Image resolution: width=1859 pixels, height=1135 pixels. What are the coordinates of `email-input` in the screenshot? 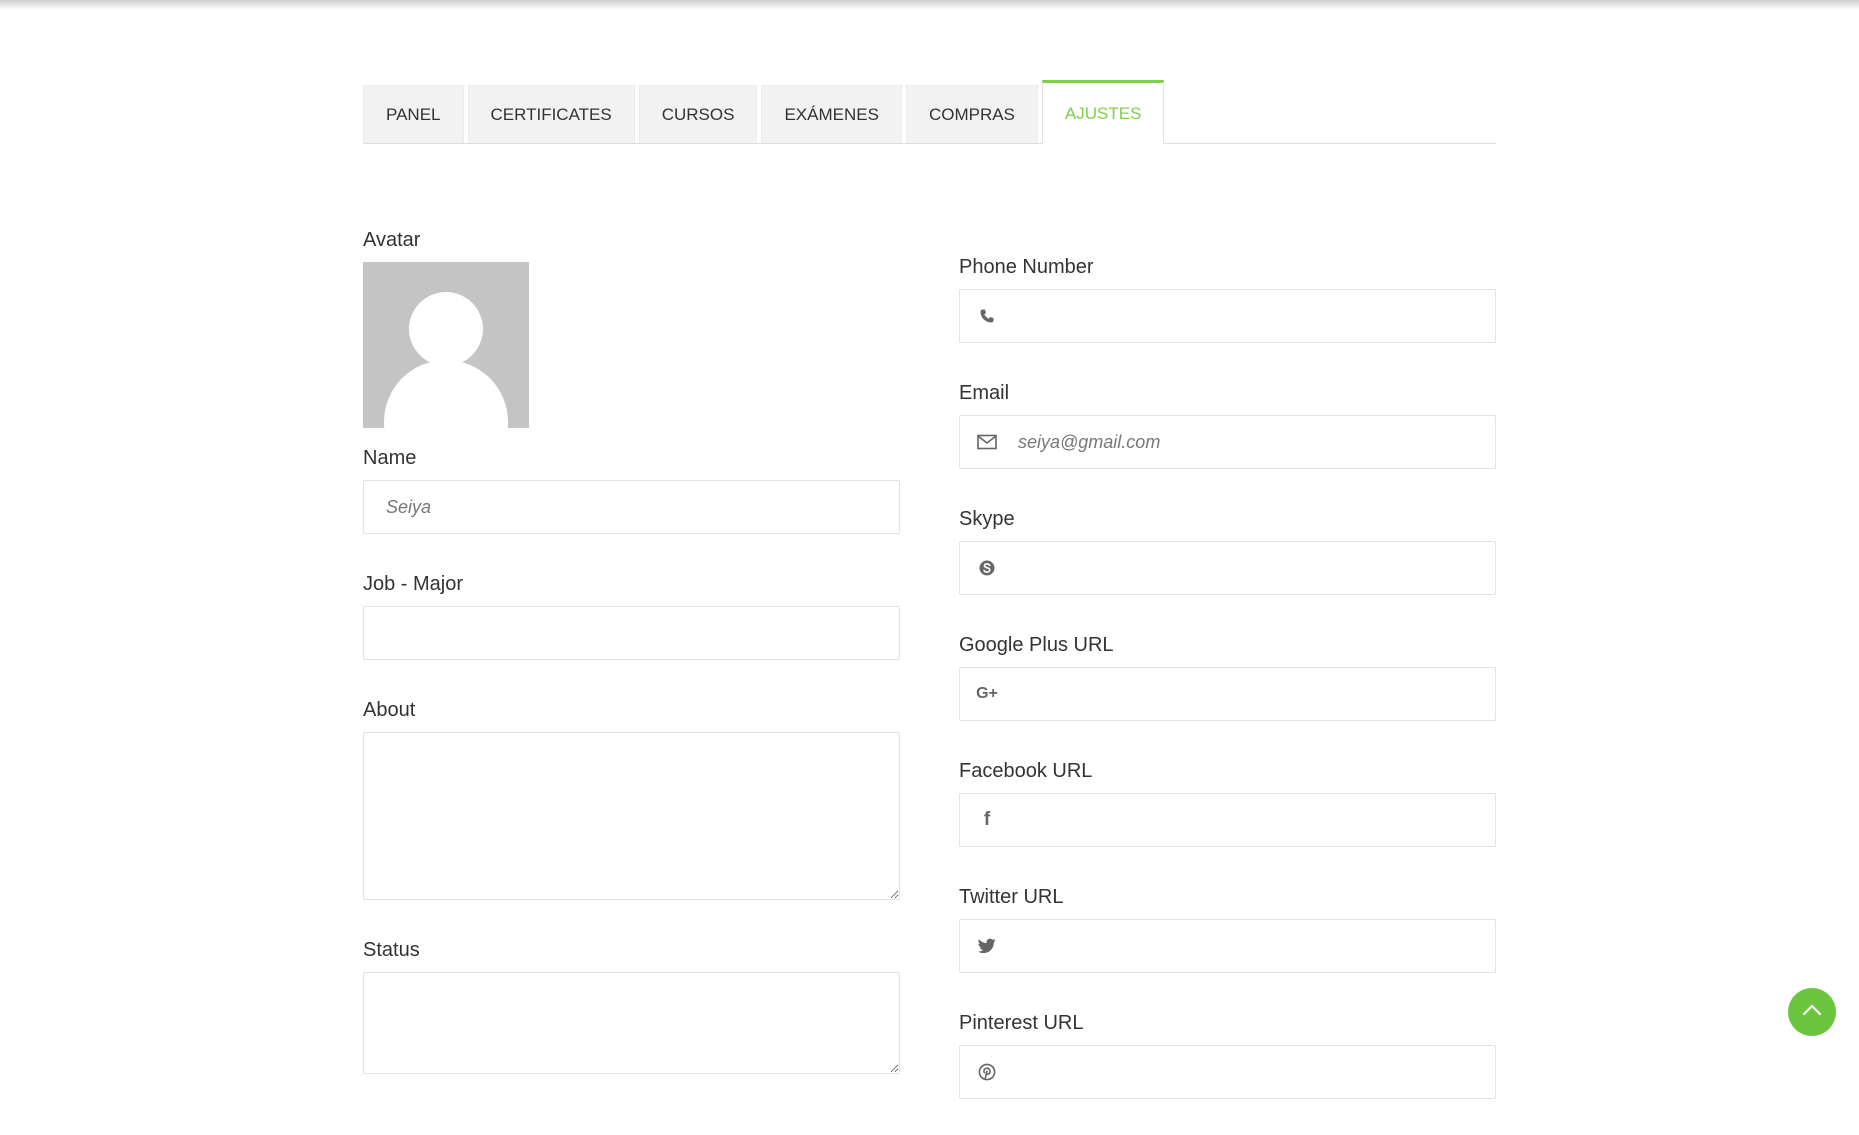 It's located at (1227, 442).